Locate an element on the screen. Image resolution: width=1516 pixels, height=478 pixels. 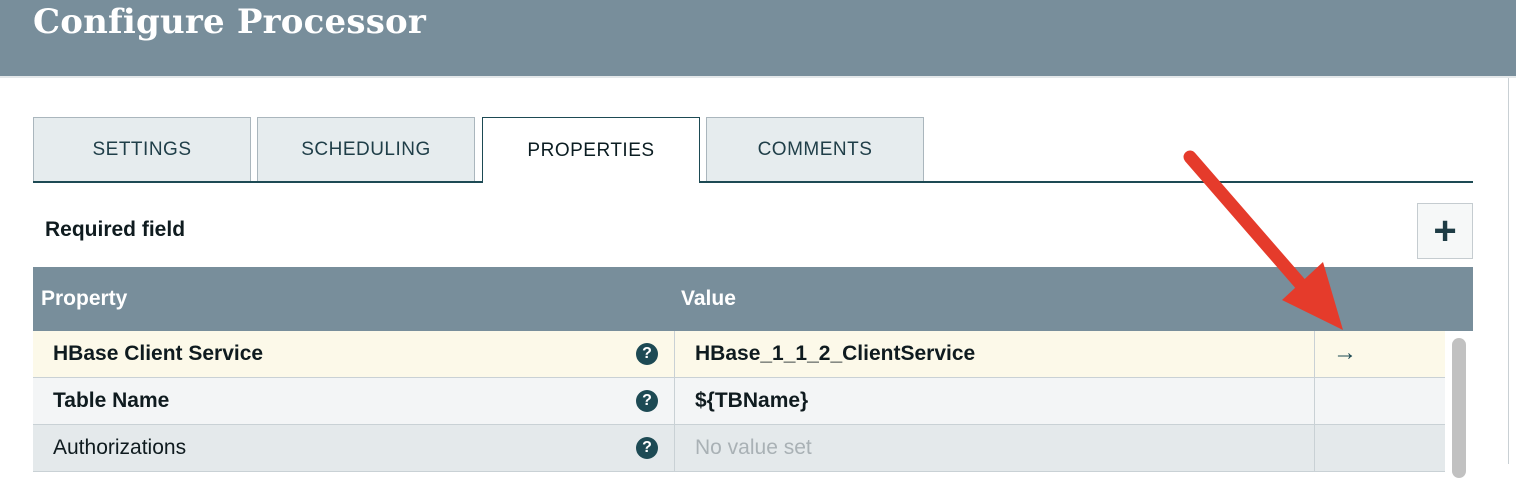
column-header-value: Value is located at coordinates (708, 298).